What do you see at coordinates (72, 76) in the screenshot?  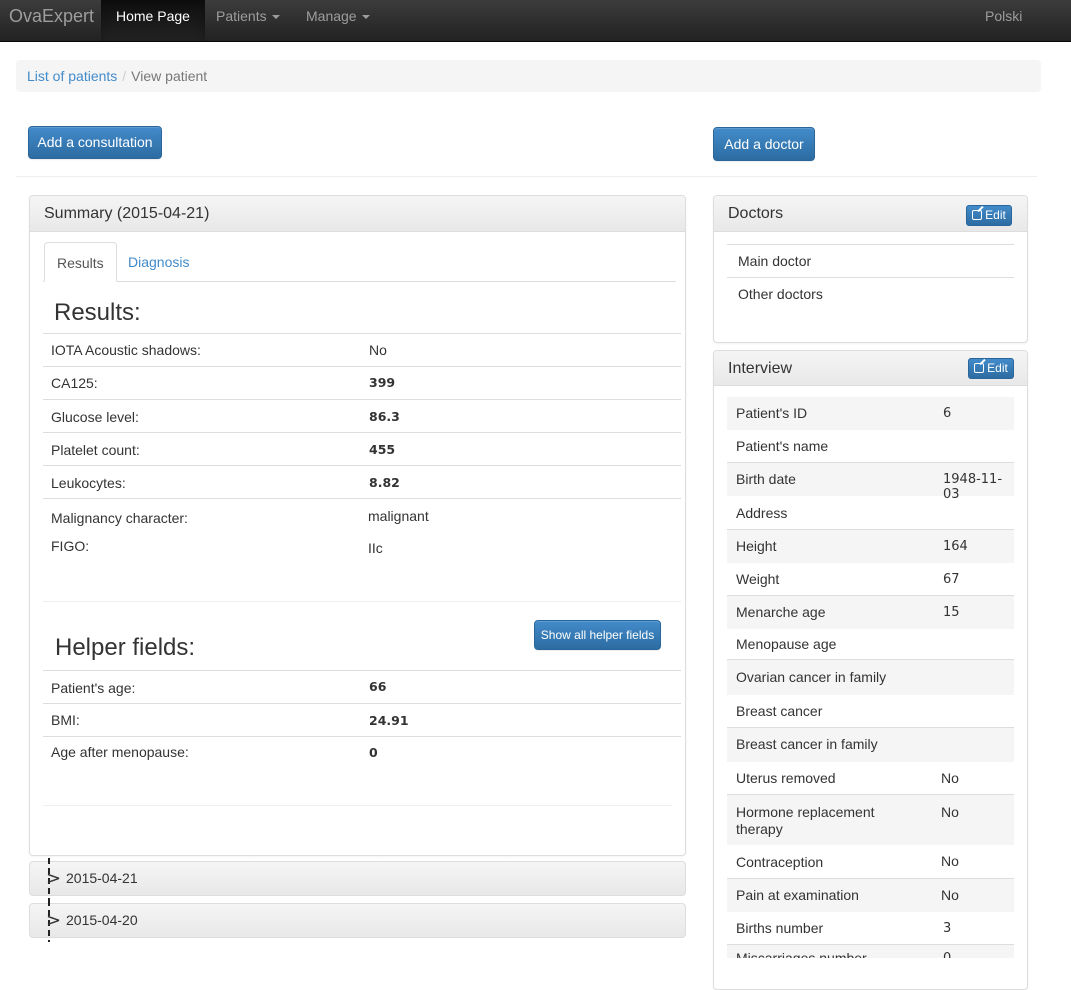 I see `breadcrumb-list-link: List of patients` at bounding box center [72, 76].